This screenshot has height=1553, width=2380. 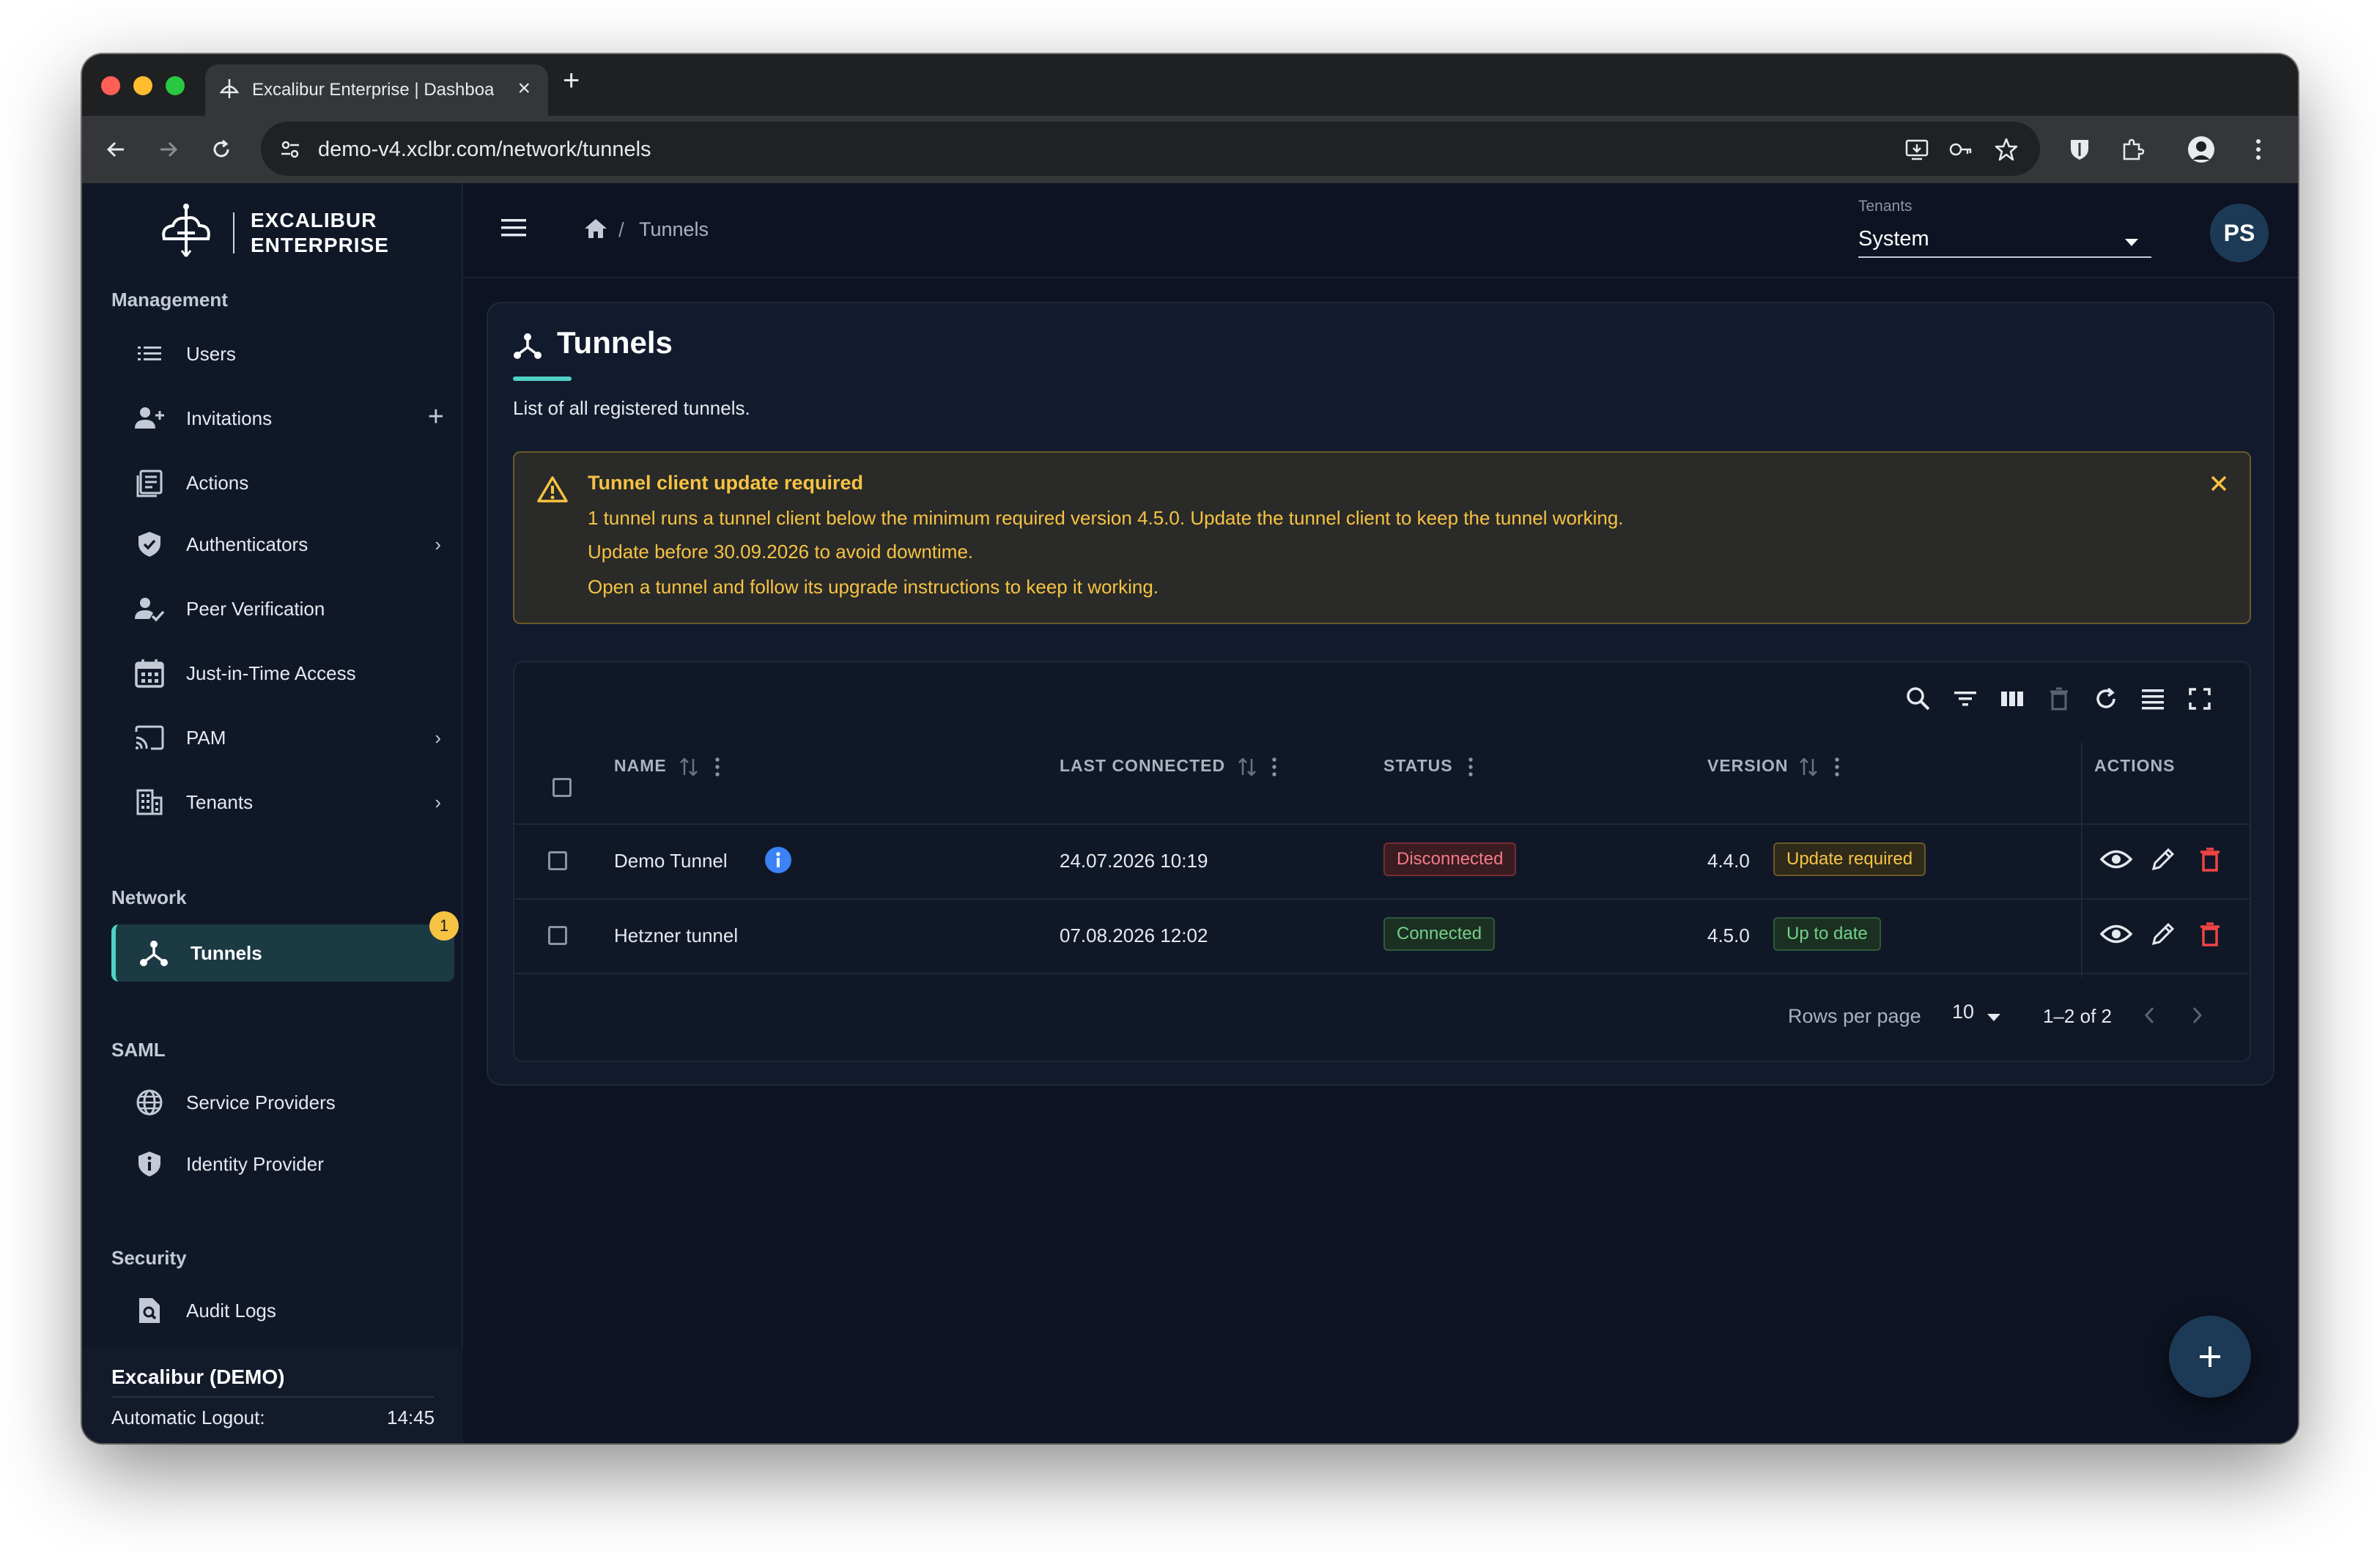 I want to click on home-icon, so click(x=595, y=231).